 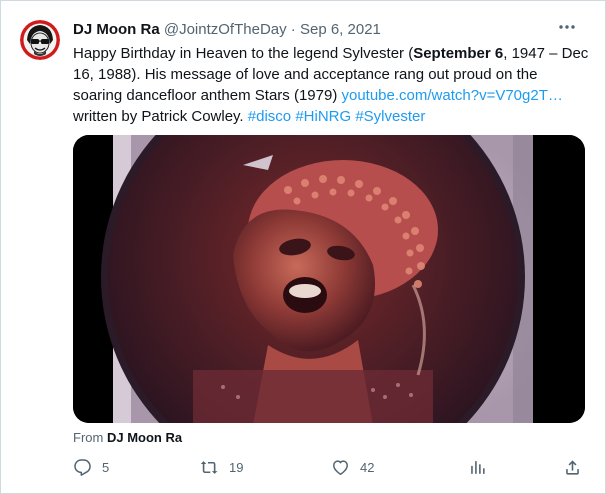 I want to click on action-bar: 5 19 42, so click(x=331, y=467).